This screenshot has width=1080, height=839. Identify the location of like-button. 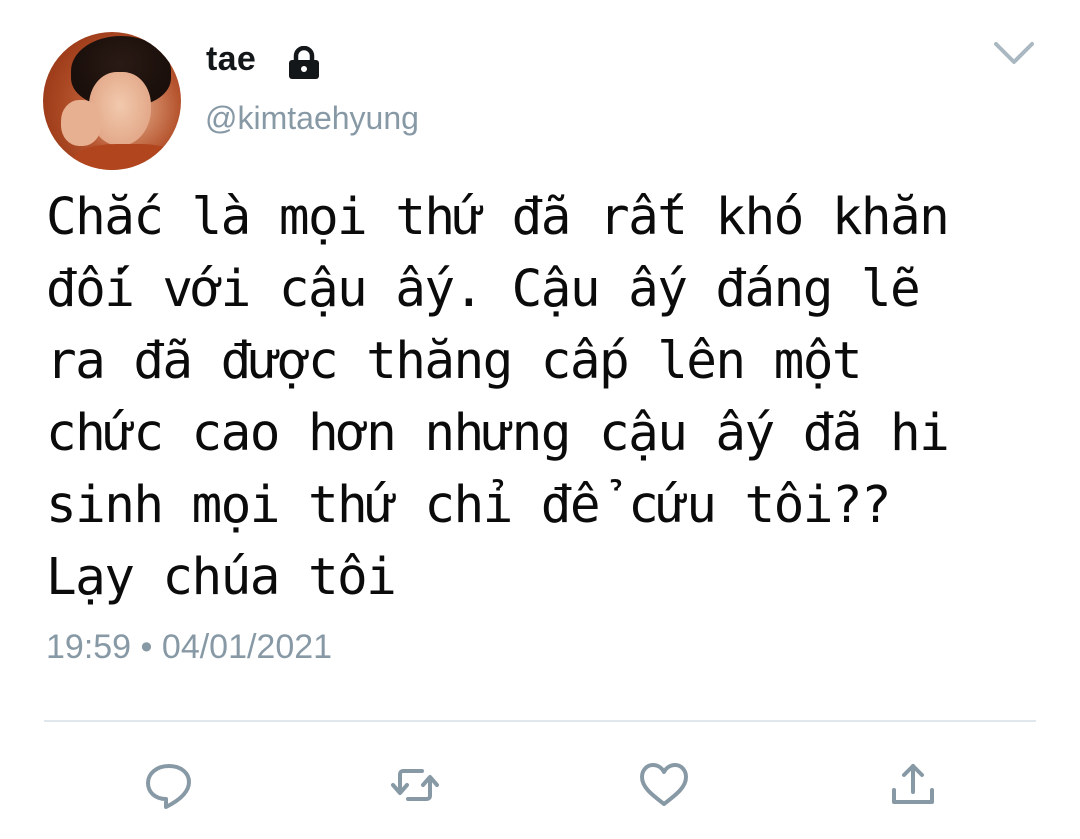
(664, 785).